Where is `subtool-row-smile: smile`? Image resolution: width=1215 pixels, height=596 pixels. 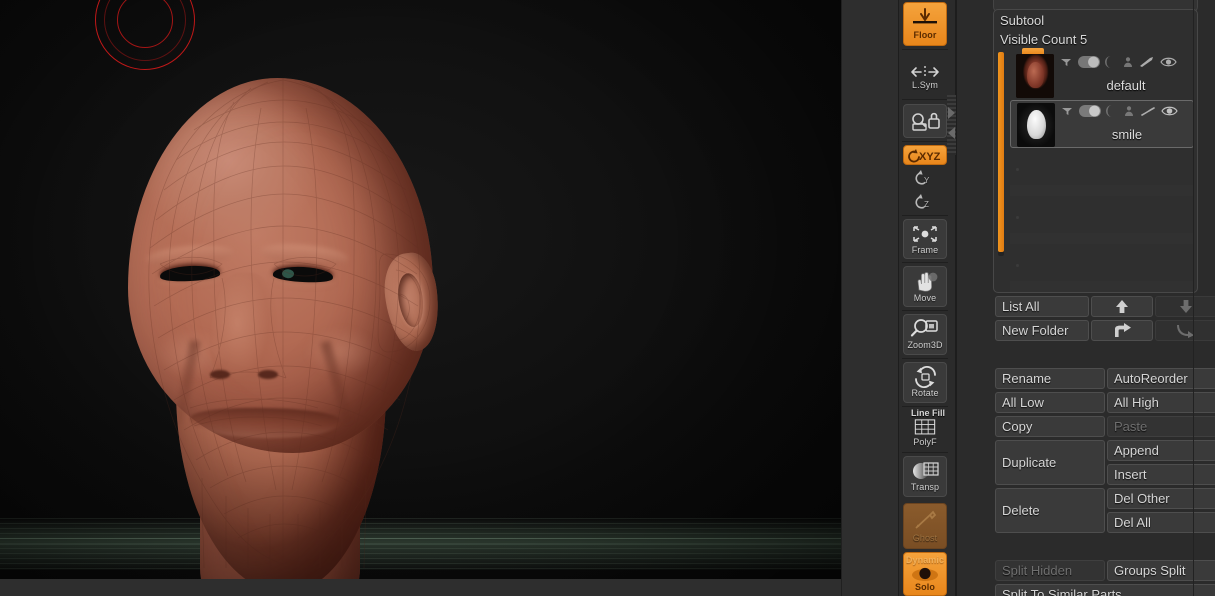
subtool-row-smile: smile is located at coordinates (1102, 124).